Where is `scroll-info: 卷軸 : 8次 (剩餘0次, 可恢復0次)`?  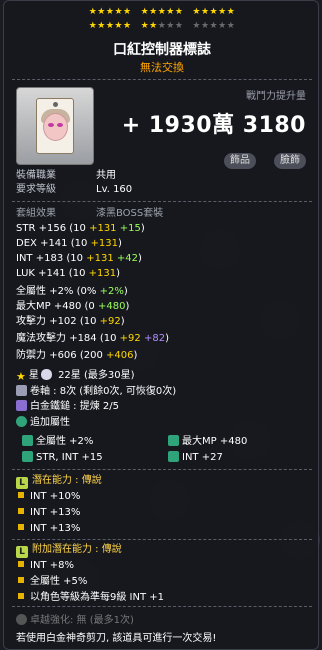 scroll-info: 卷軸 : 8次 (剩餘0次, 可恢復0次) is located at coordinates (96, 391).